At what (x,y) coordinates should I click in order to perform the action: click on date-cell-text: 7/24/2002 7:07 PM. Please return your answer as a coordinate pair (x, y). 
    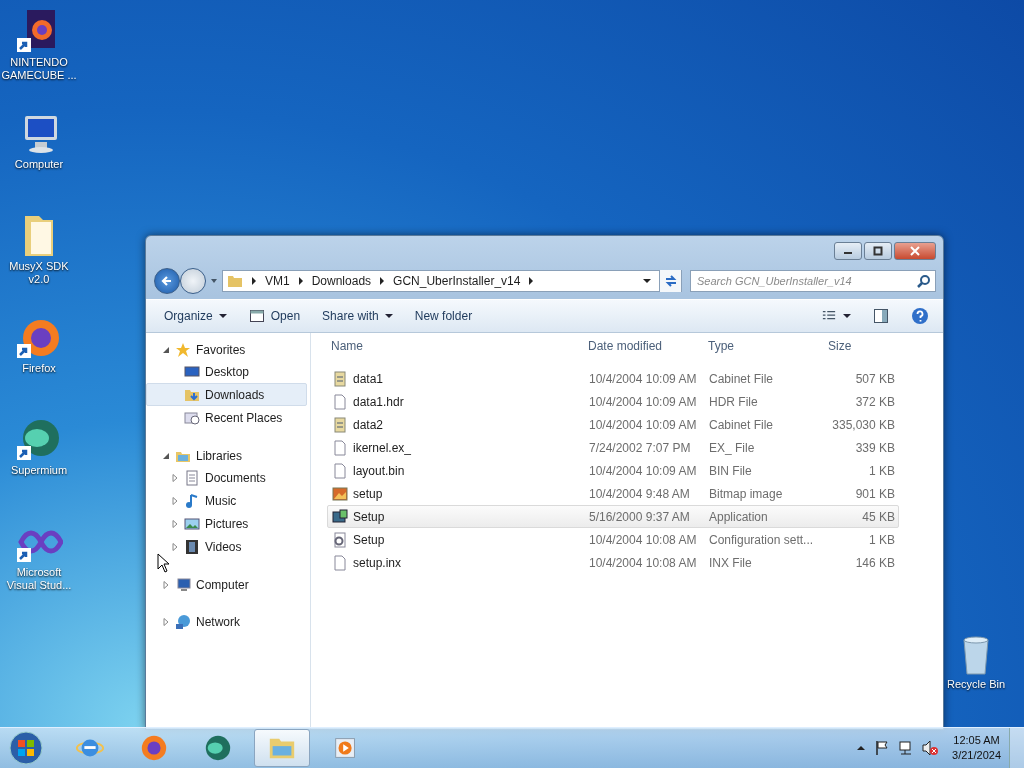
    Looking at the image, I should click on (640, 447).